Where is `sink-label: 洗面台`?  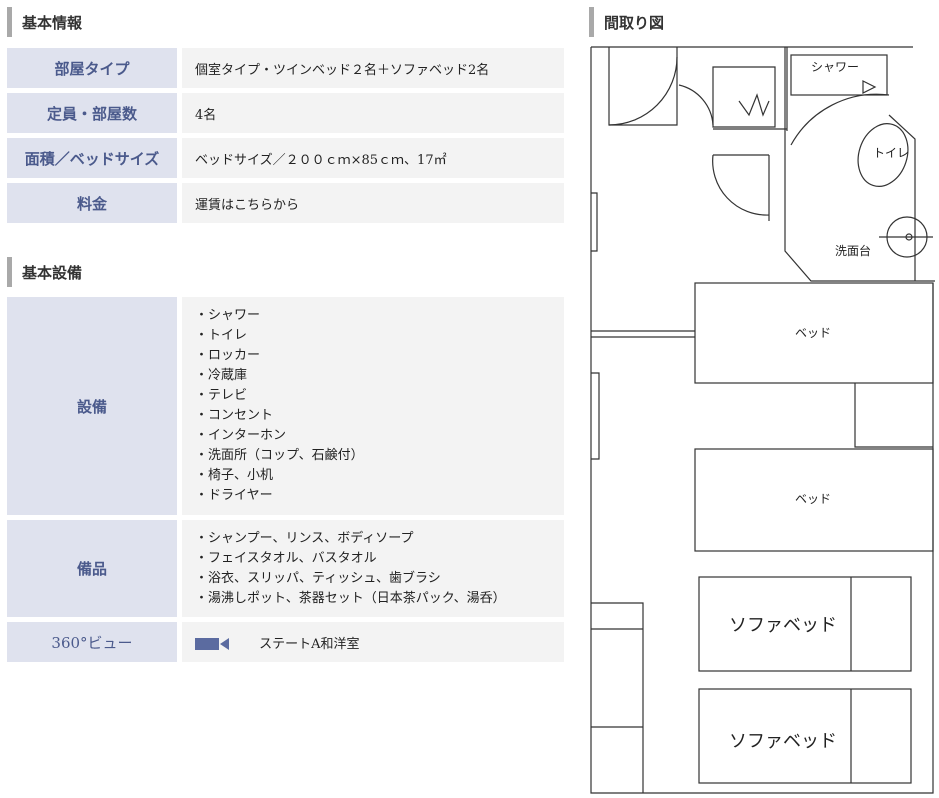 sink-label: 洗面台 is located at coordinates (853, 250).